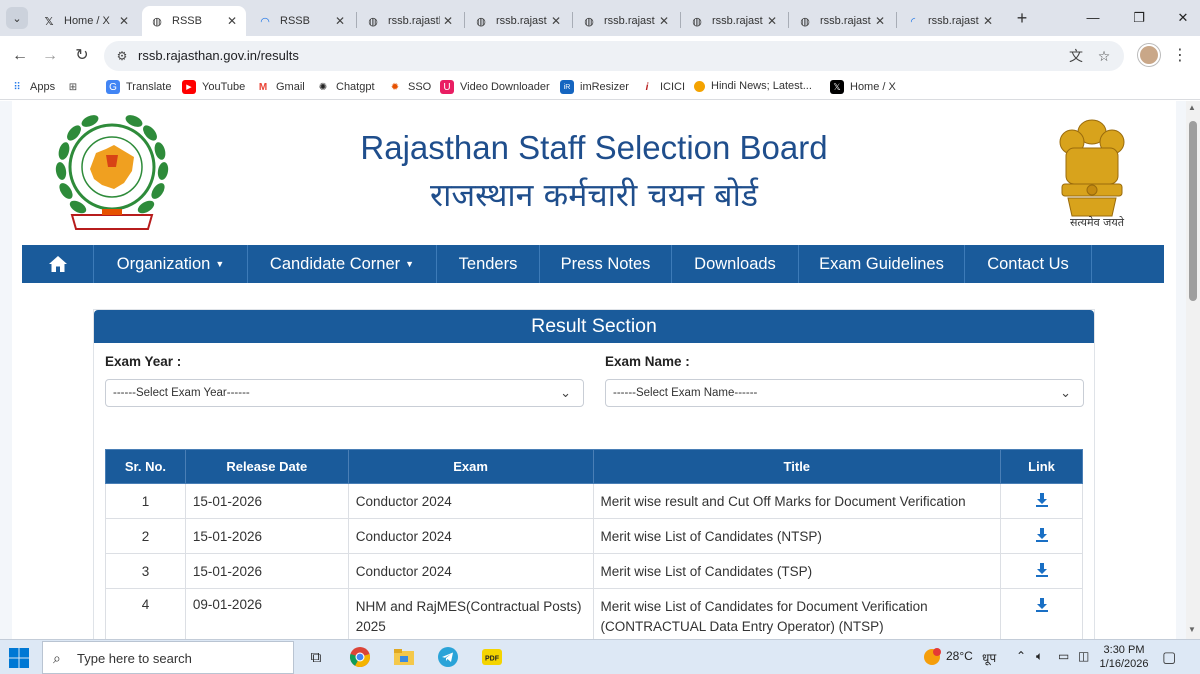 The width and height of the screenshot is (1200, 674). What do you see at coordinates (171, 264) in the screenshot?
I see `nav-organization: Organization ▼` at bounding box center [171, 264].